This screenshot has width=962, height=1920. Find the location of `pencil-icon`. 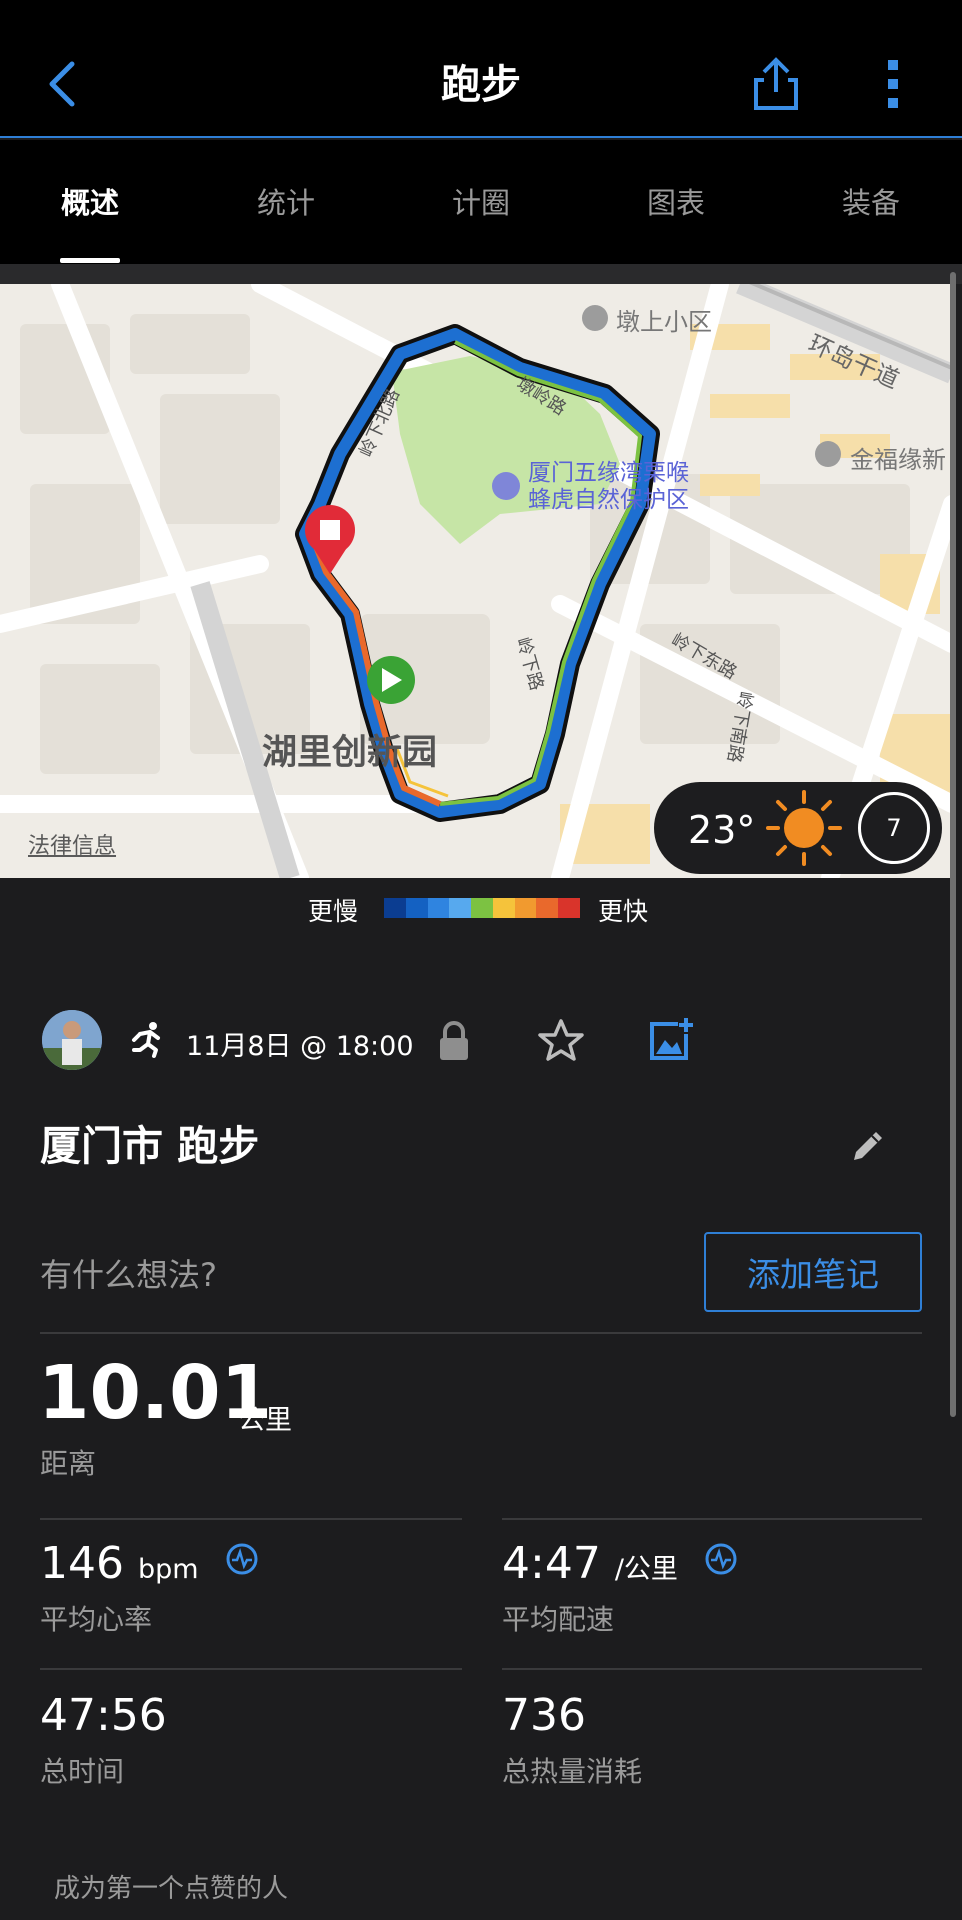

pencil-icon is located at coordinates (868, 1146).